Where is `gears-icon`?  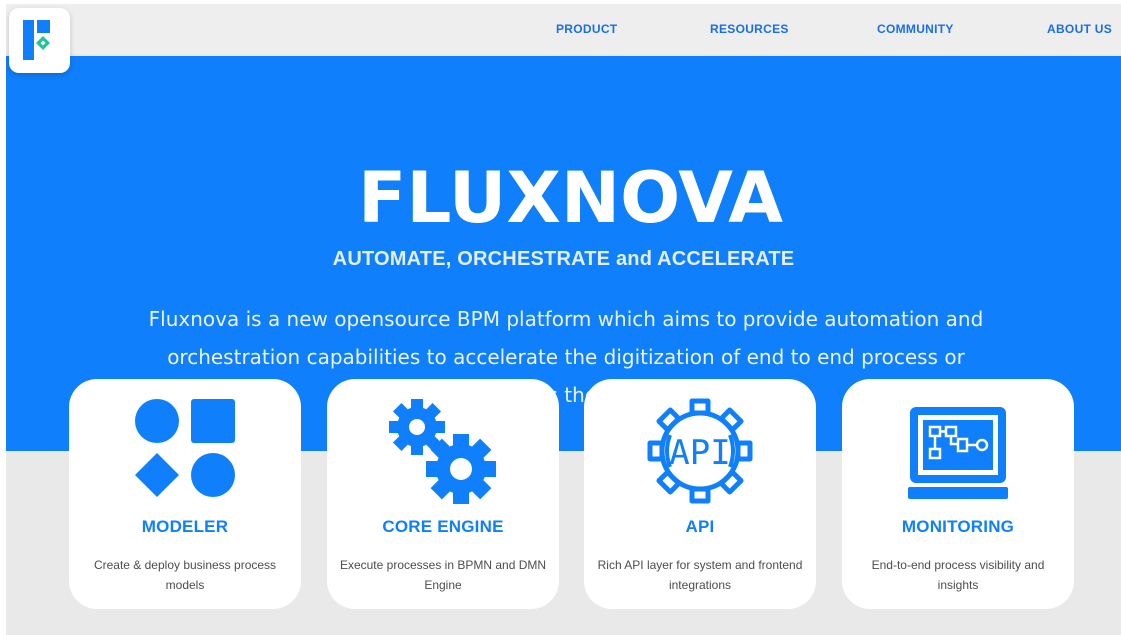 gears-icon is located at coordinates (443, 453).